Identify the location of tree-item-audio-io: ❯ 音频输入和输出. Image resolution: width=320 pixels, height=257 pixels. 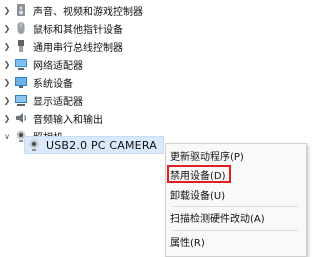
(52, 118).